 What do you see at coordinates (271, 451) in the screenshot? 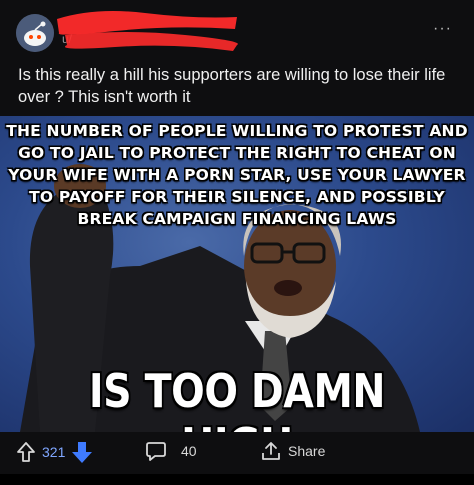
I see `share-icon` at bounding box center [271, 451].